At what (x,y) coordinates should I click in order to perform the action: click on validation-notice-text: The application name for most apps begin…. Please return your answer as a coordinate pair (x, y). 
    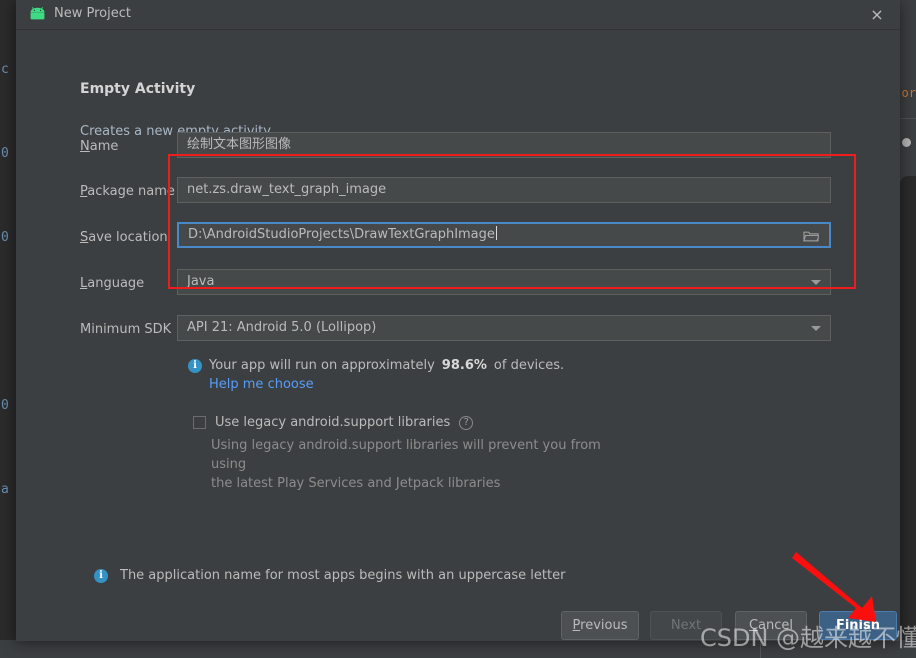
    Looking at the image, I should click on (343, 575).